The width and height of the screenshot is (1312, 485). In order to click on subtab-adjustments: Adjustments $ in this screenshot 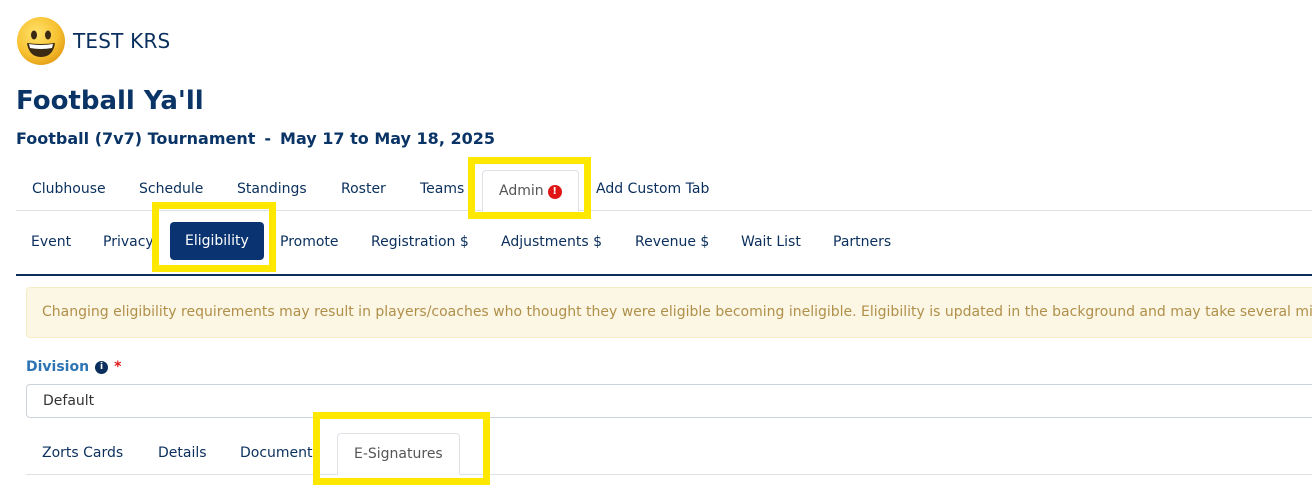, I will do `click(551, 242)`.